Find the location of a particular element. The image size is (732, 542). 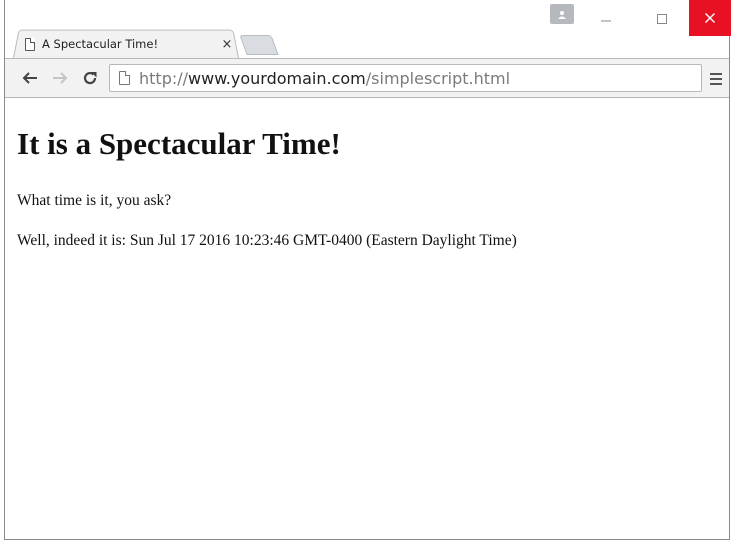

forward-button is located at coordinates (60, 78).